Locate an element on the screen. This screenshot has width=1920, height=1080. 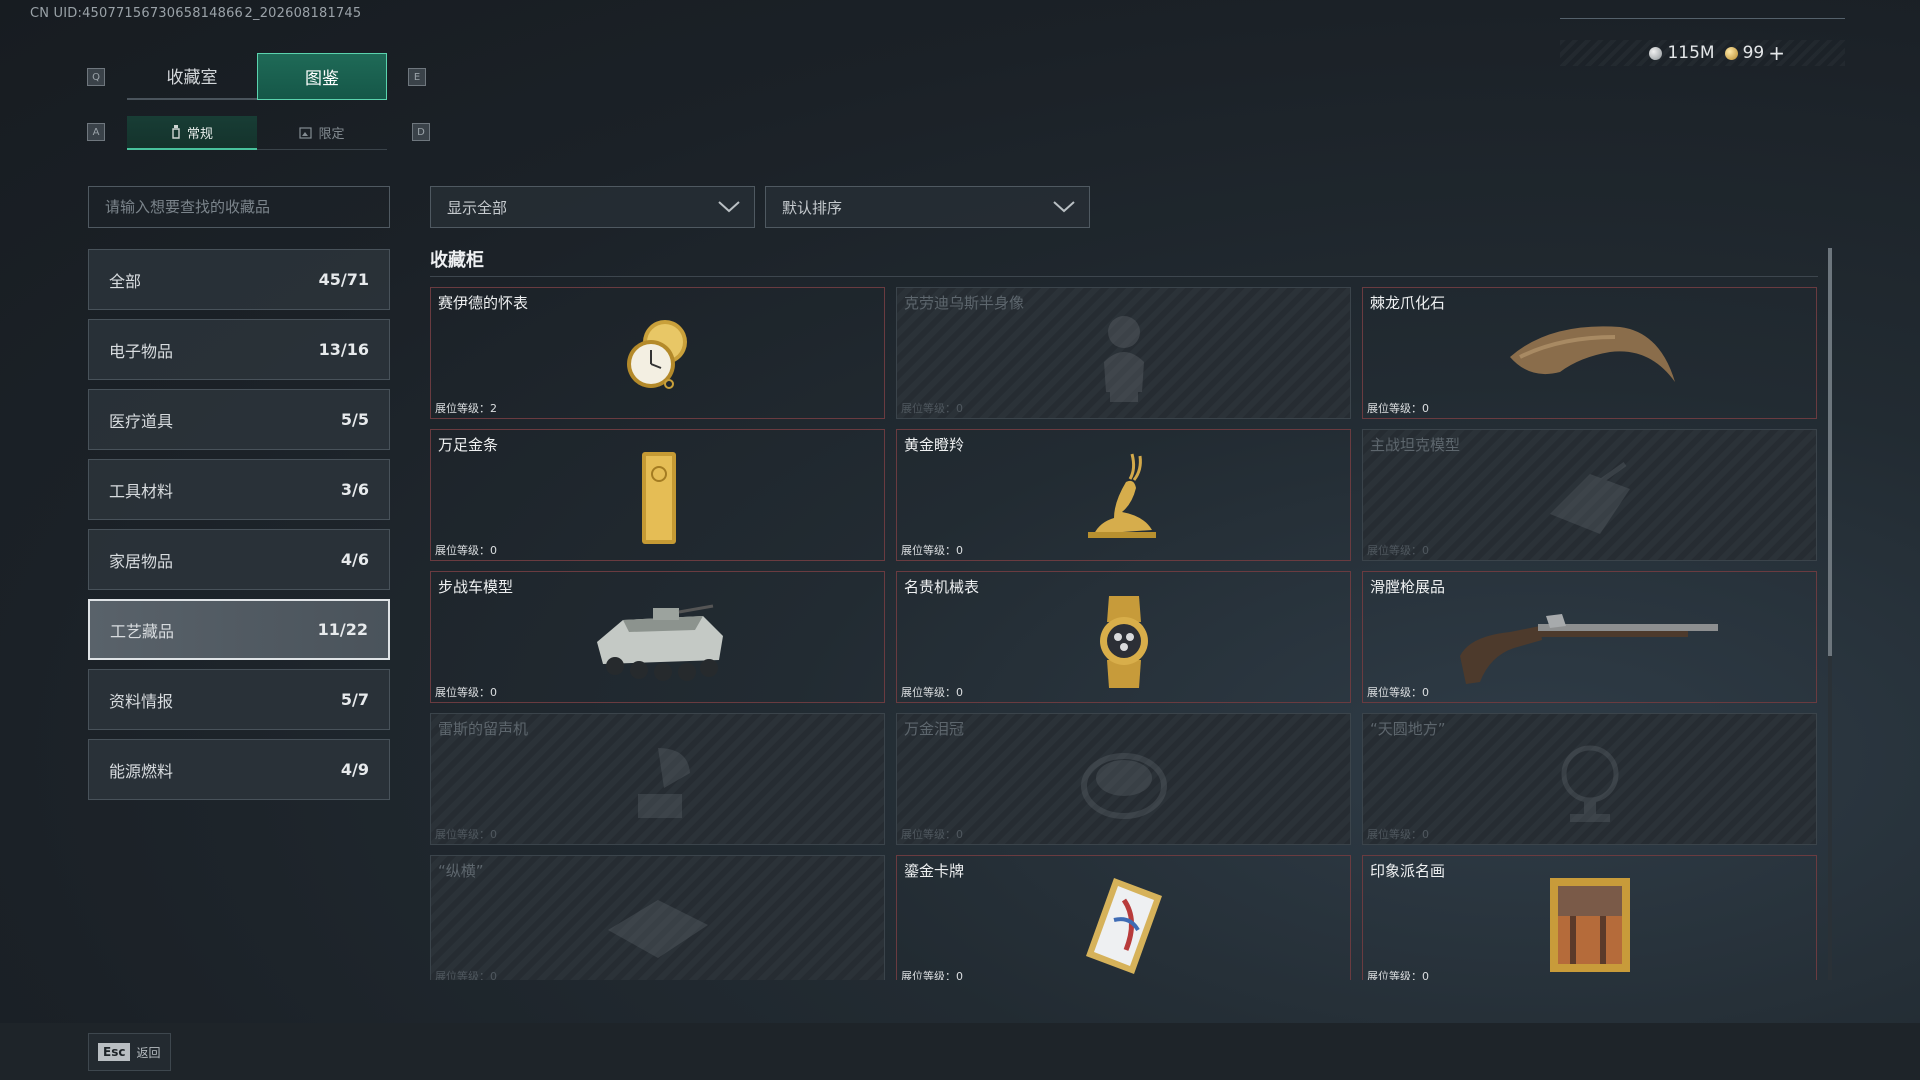
subtab-right-key: D is located at coordinates (421, 132).